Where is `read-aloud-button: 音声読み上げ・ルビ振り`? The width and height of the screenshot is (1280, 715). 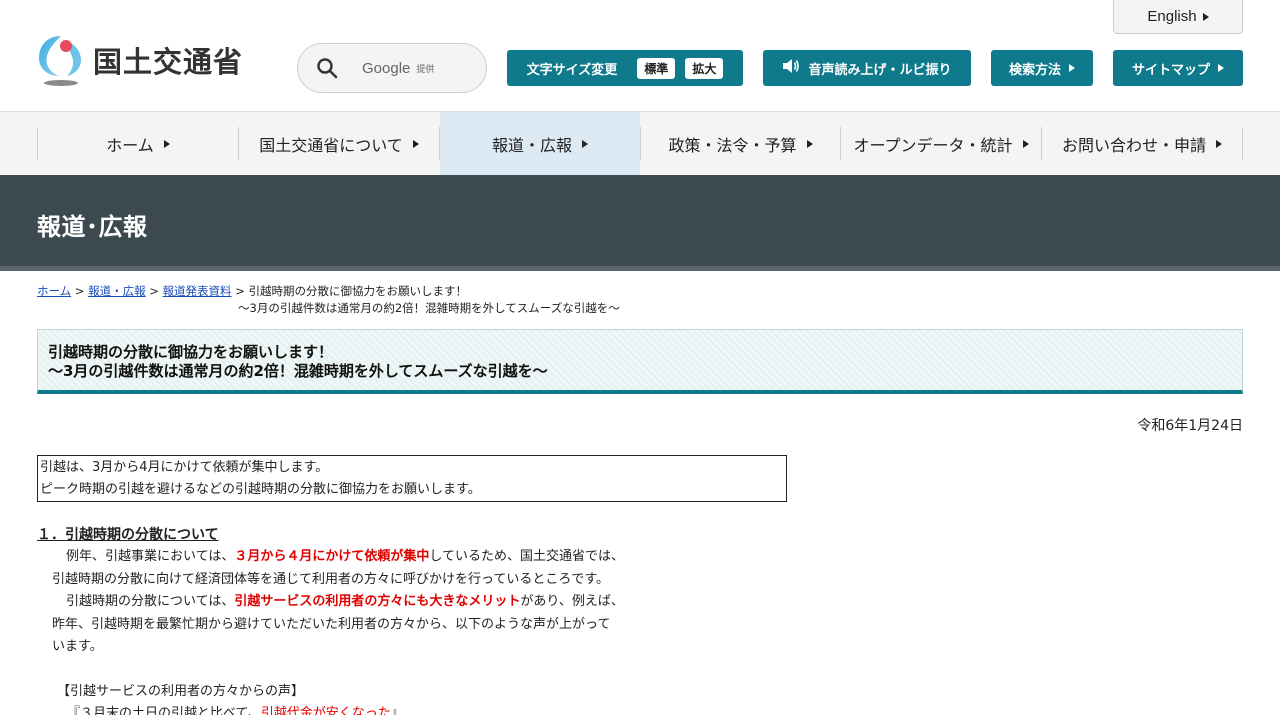 read-aloud-button: 音声読み上げ・ルビ振り is located at coordinates (867, 68).